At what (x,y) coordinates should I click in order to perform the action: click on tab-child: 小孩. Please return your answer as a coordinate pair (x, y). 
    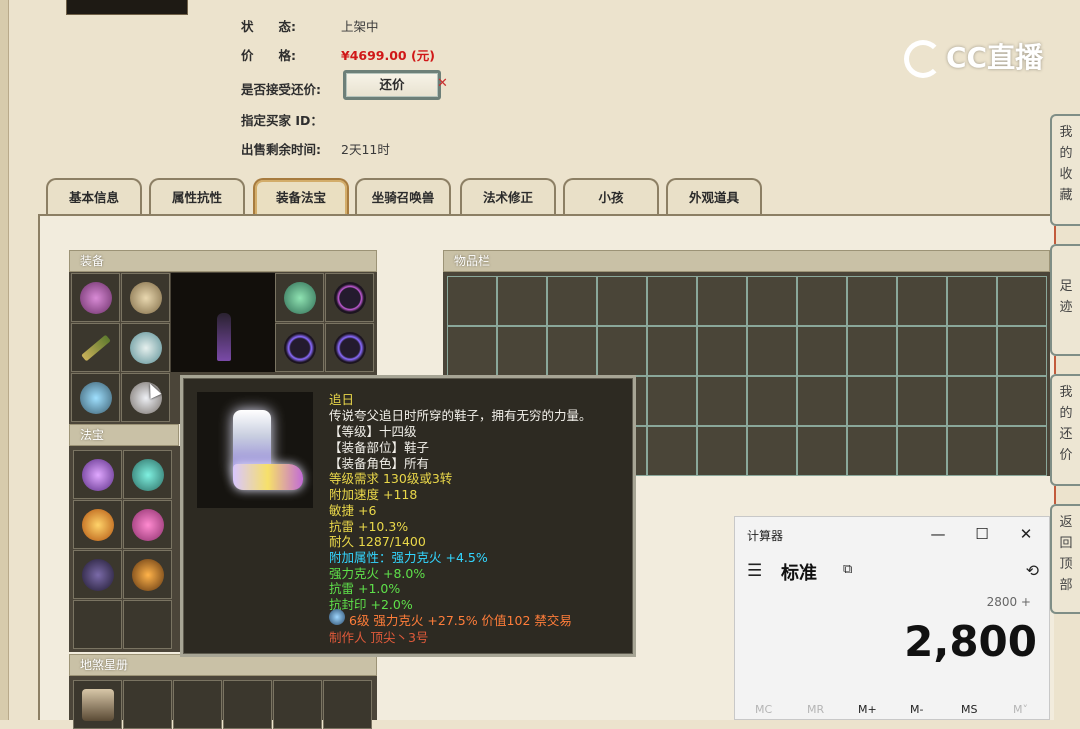
    Looking at the image, I should click on (611, 197).